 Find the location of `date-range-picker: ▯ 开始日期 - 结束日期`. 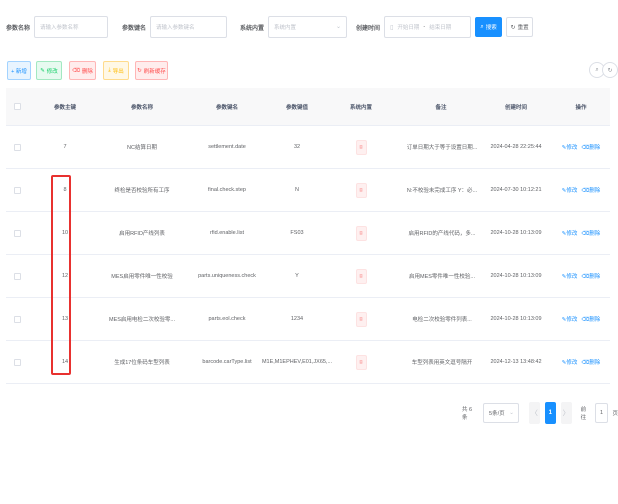

date-range-picker: ▯ 开始日期 - 结束日期 is located at coordinates (428, 27).